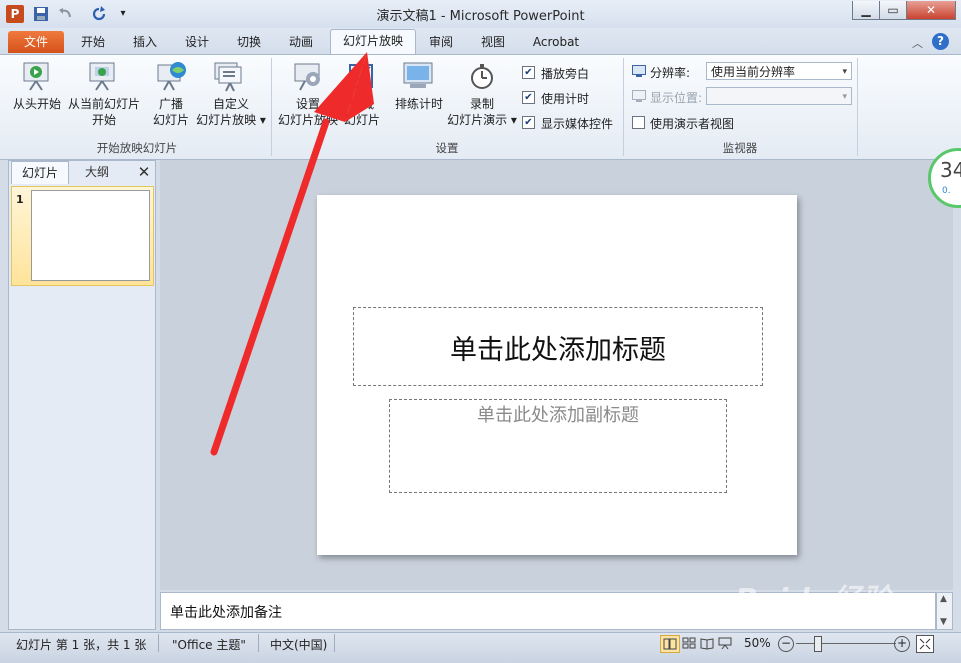 The image size is (961, 663). I want to click on resolution-icon, so click(639, 72).